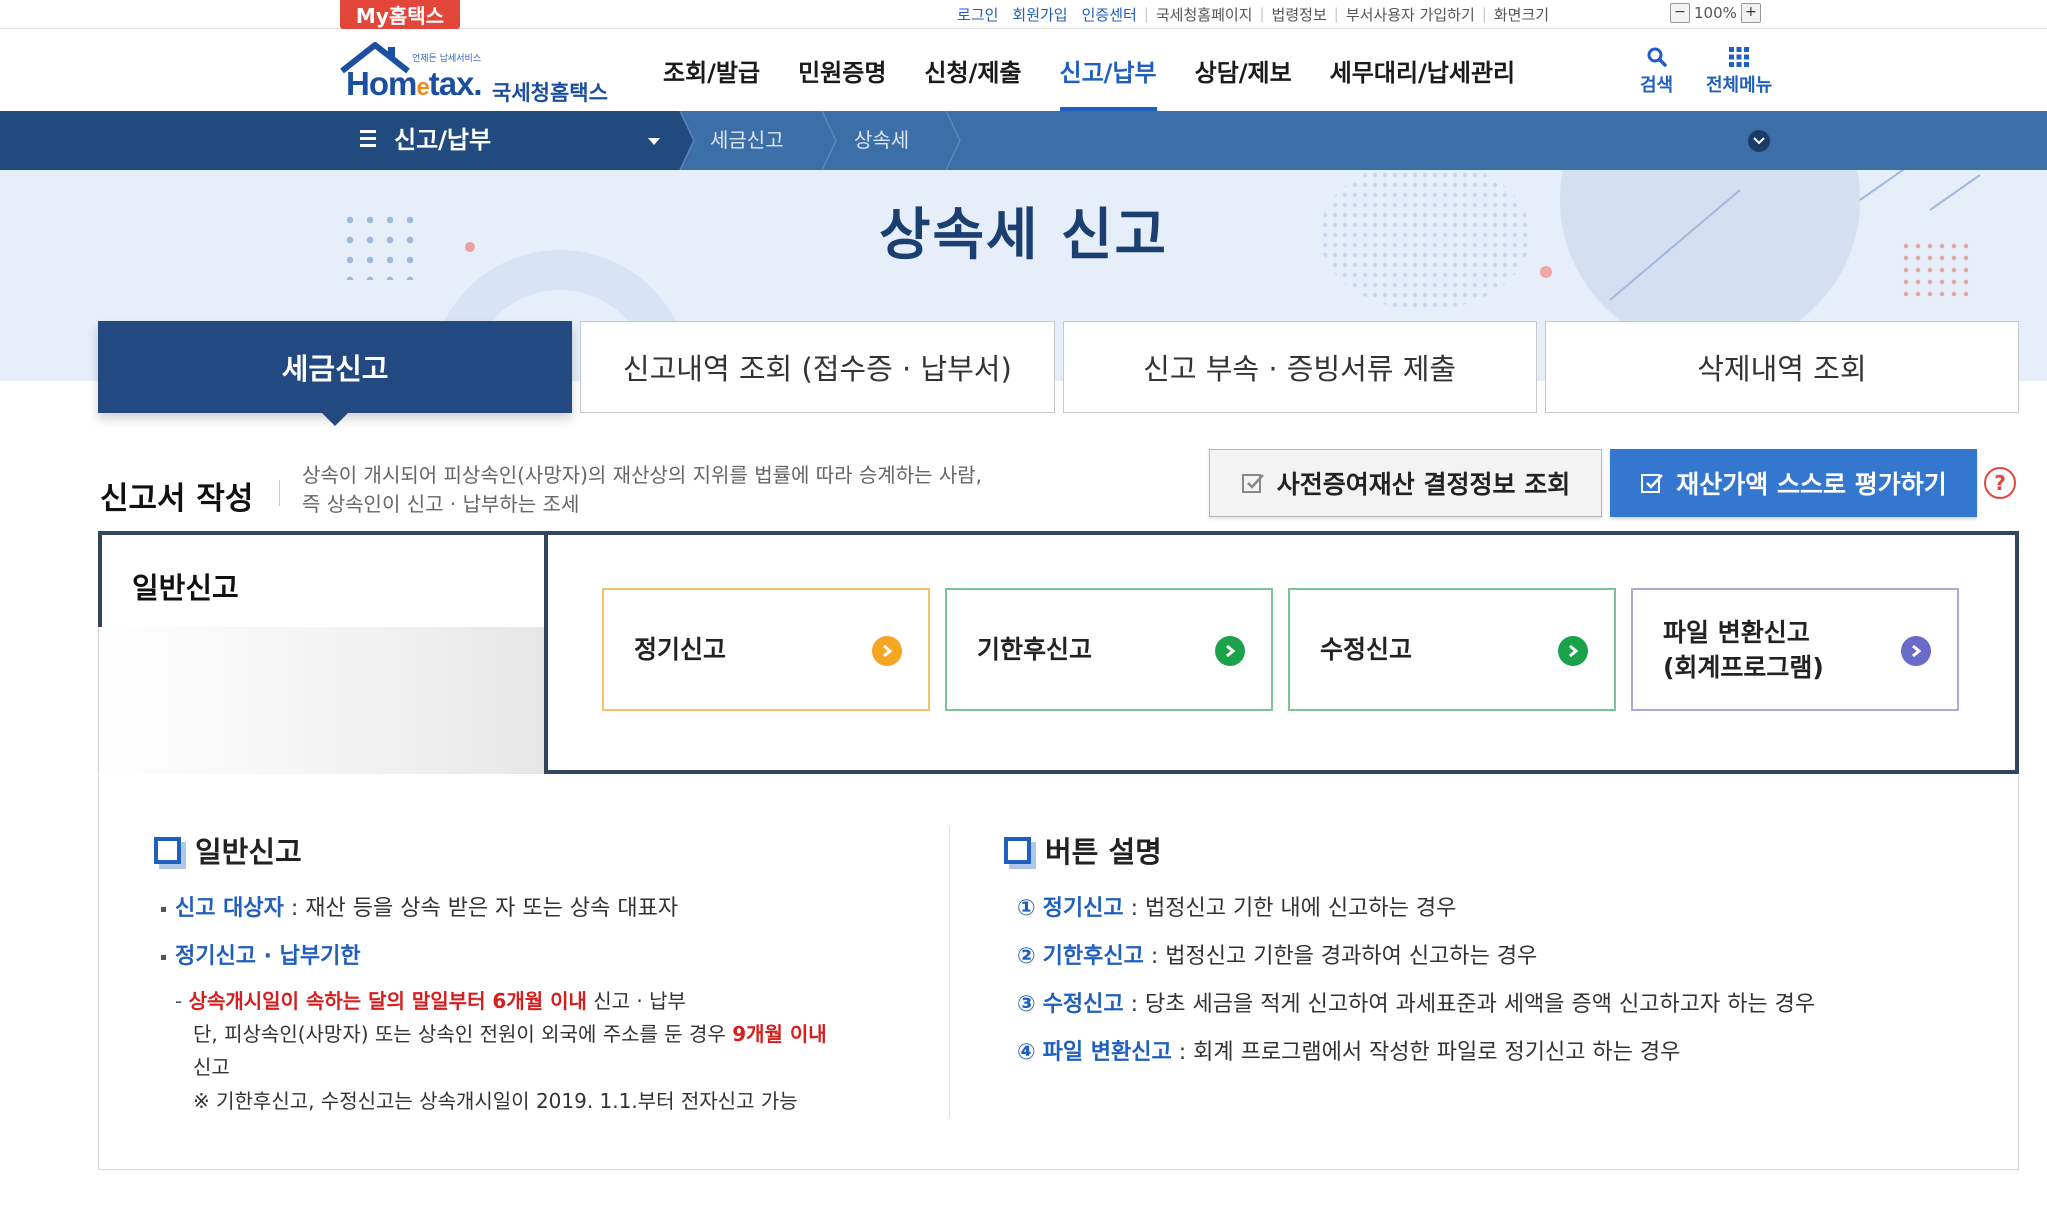 The width and height of the screenshot is (2047, 1209). I want to click on nav-tax-agent: 세무대리/납세관리, so click(1422, 70).